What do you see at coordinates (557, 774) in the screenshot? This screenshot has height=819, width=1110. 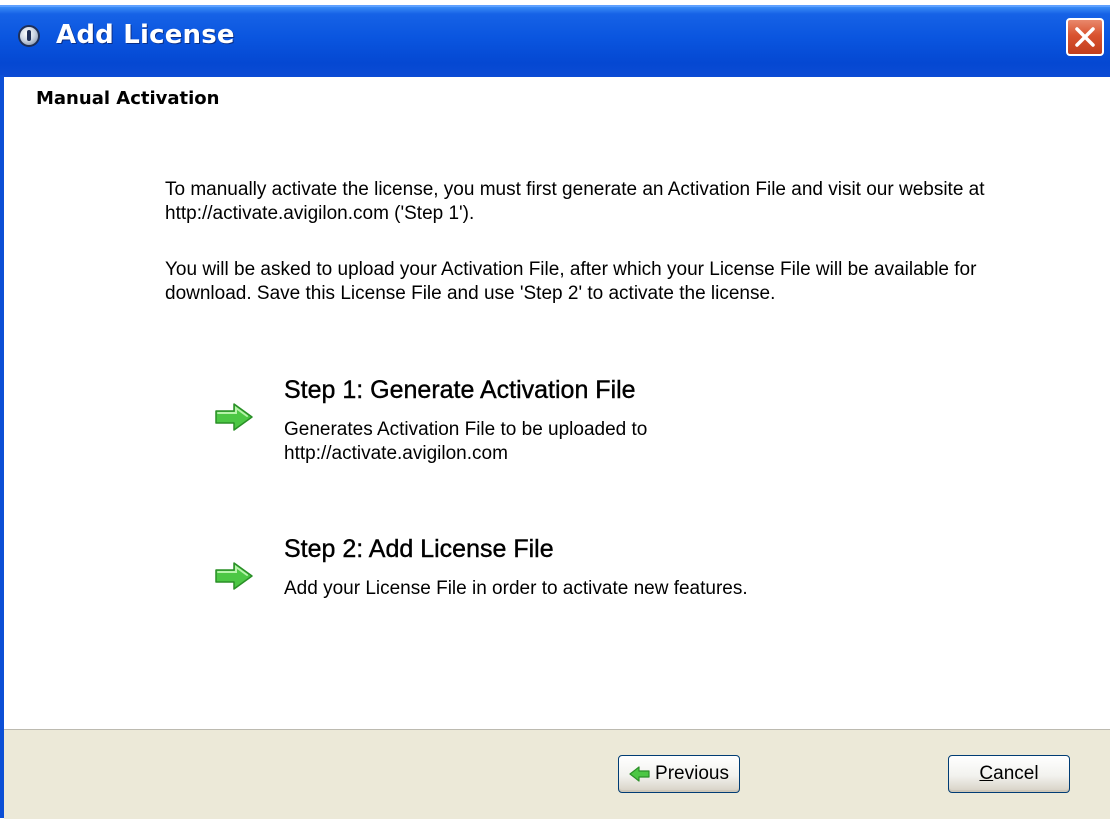 I see `dialog-footer: Previous Cancel` at bounding box center [557, 774].